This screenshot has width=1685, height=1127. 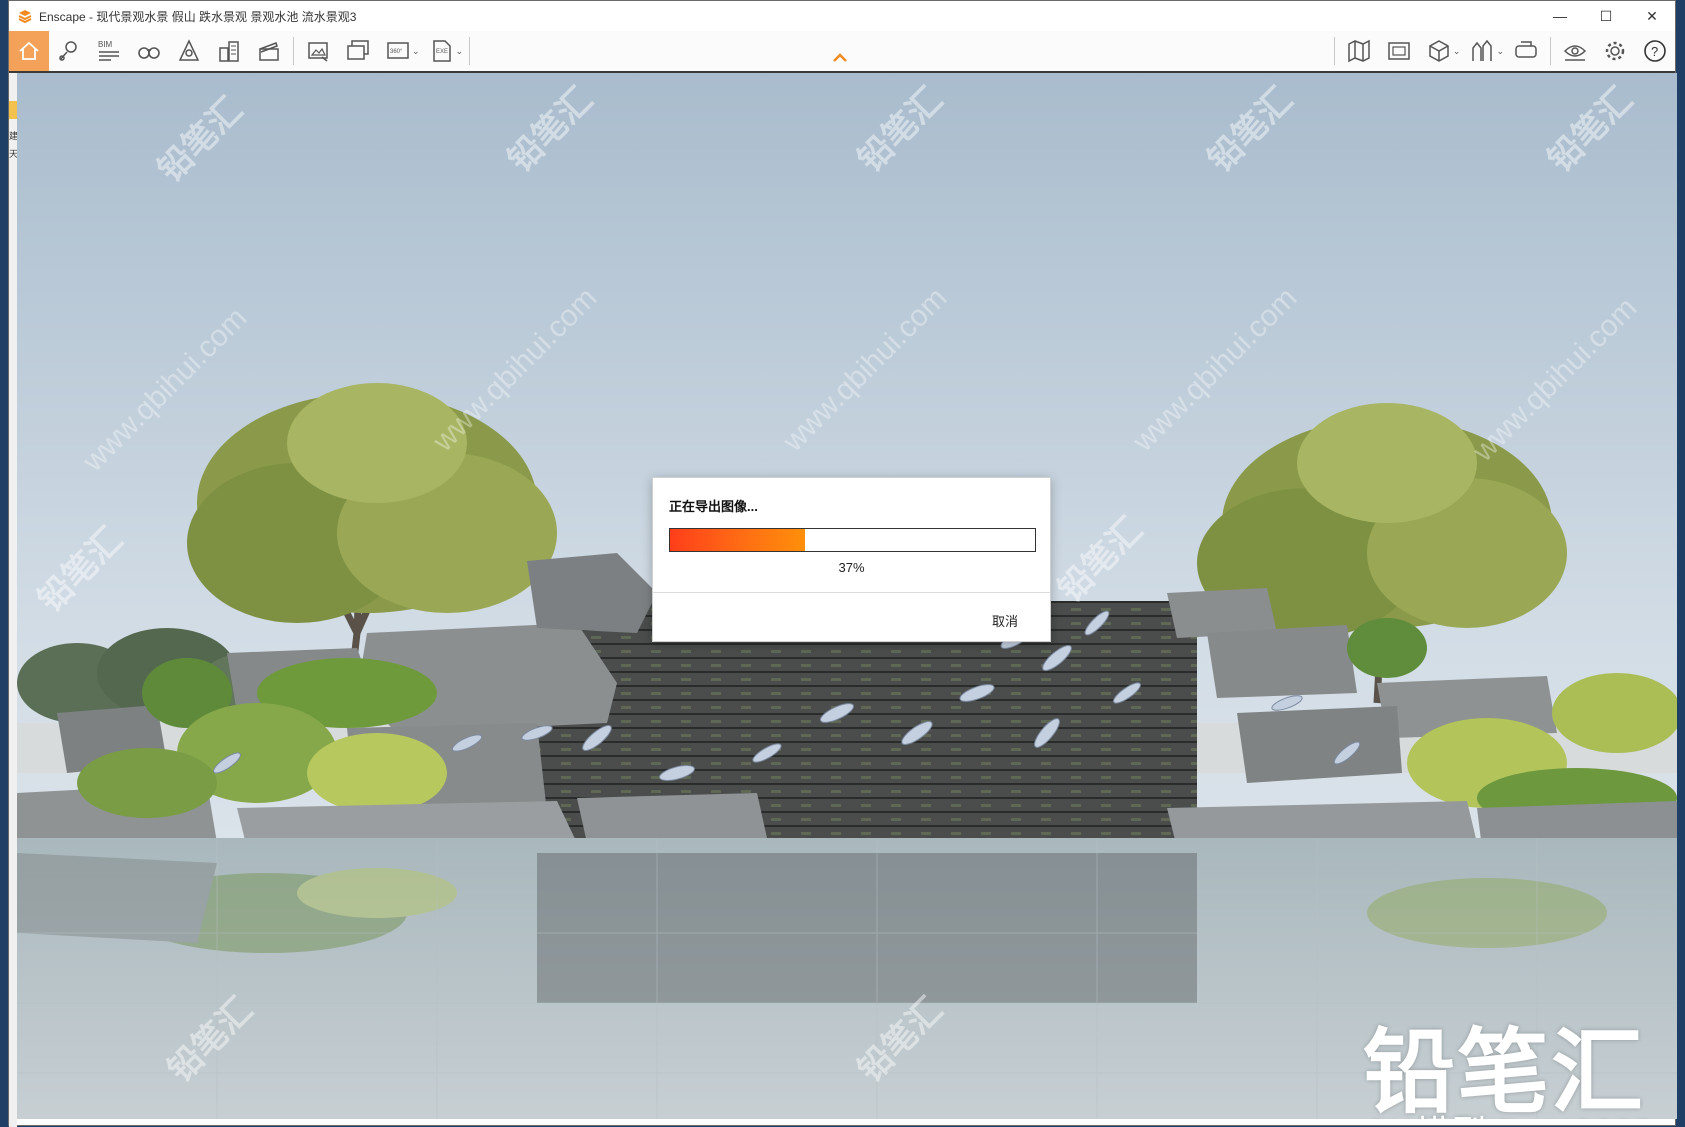 I want to click on export-progress-dialog: 正在导出图像... 37% 取消, so click(x=851, y=559).